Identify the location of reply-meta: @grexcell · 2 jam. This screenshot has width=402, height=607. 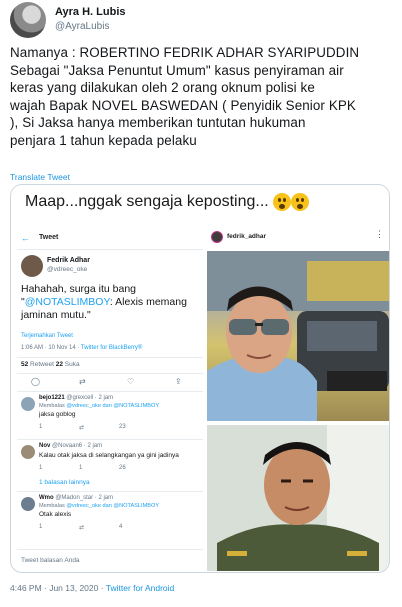
(90, 398).